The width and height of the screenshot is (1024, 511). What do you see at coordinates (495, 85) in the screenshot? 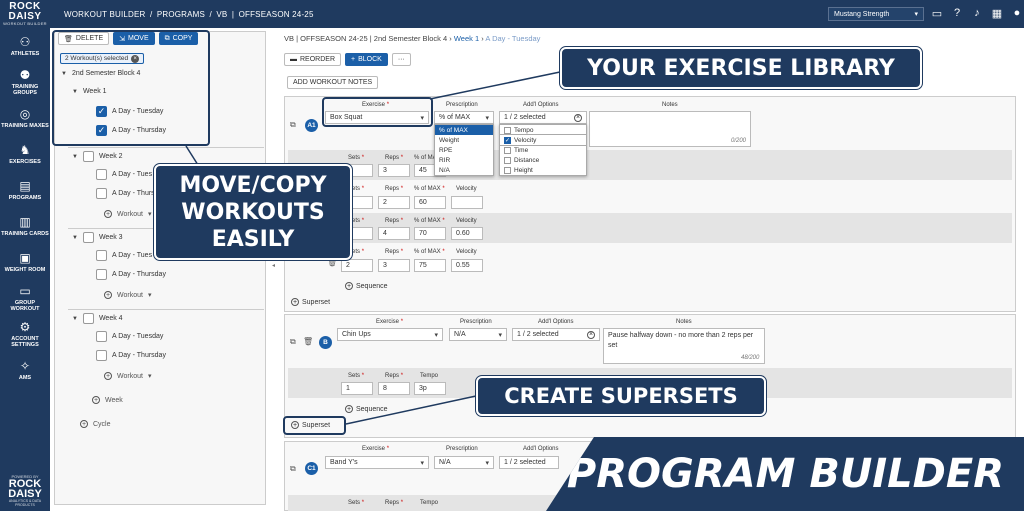
I see `library-pointer` at bounding box center [495, 85].